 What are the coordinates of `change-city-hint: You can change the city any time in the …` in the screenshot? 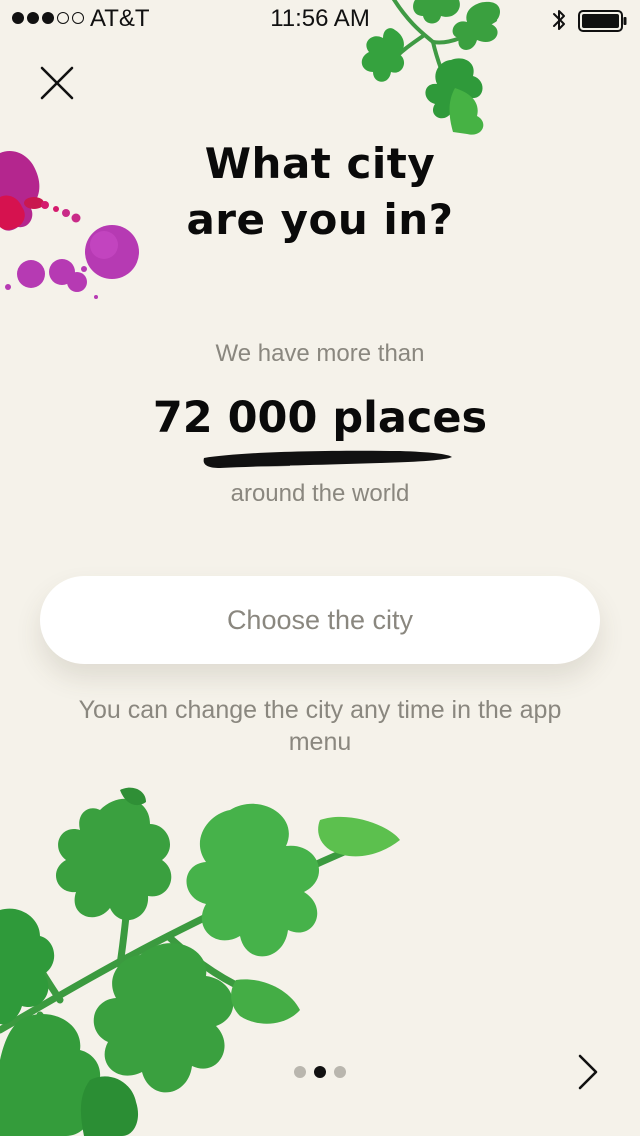 It's located at (320, 726).